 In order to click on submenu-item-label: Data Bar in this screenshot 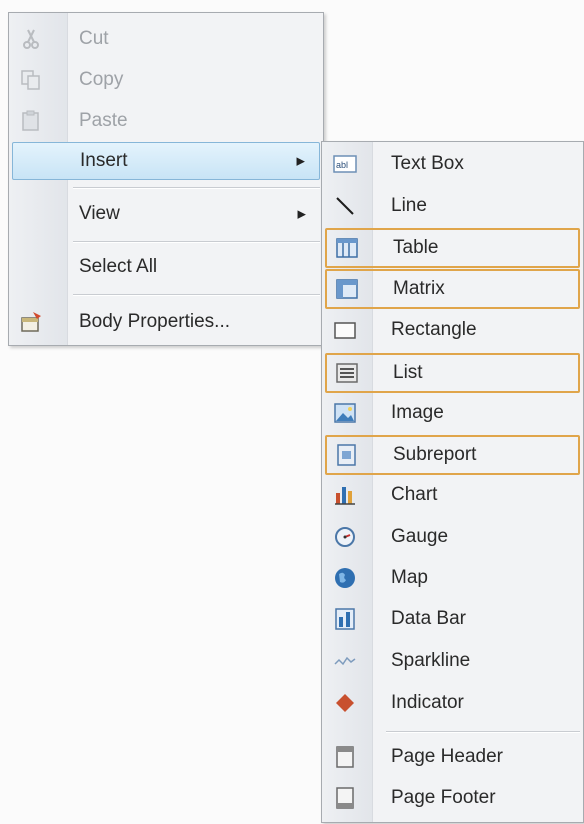, I will do `click(428, 618)`.